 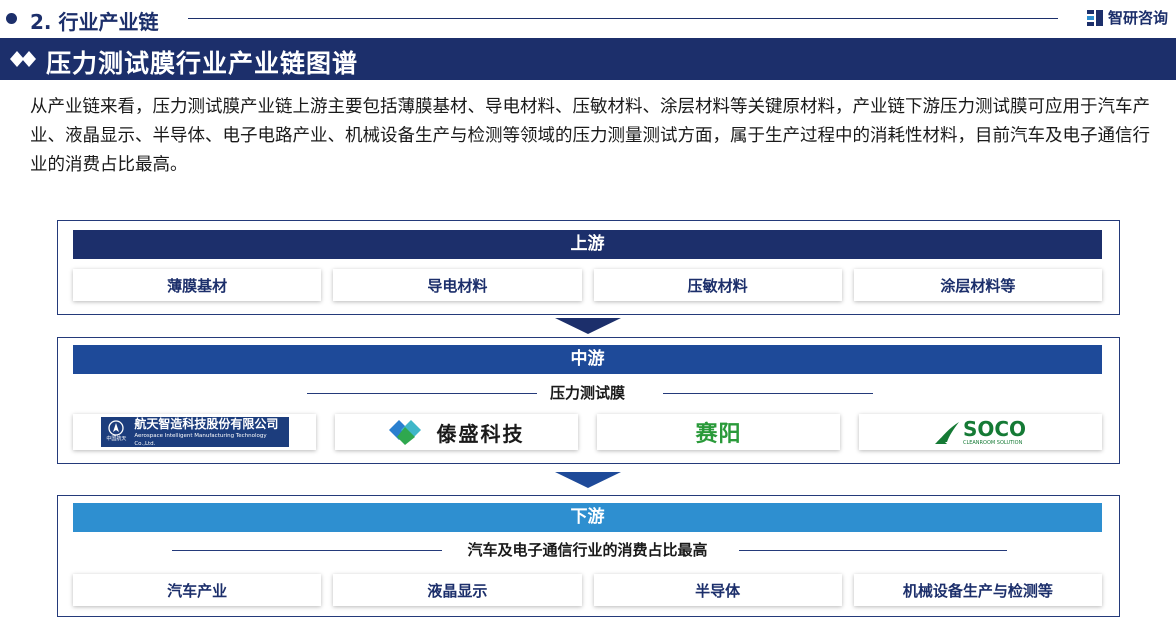 I want to click on title-banner: 压力测试膜行业产业链图谱, so click(x=588, y=59).